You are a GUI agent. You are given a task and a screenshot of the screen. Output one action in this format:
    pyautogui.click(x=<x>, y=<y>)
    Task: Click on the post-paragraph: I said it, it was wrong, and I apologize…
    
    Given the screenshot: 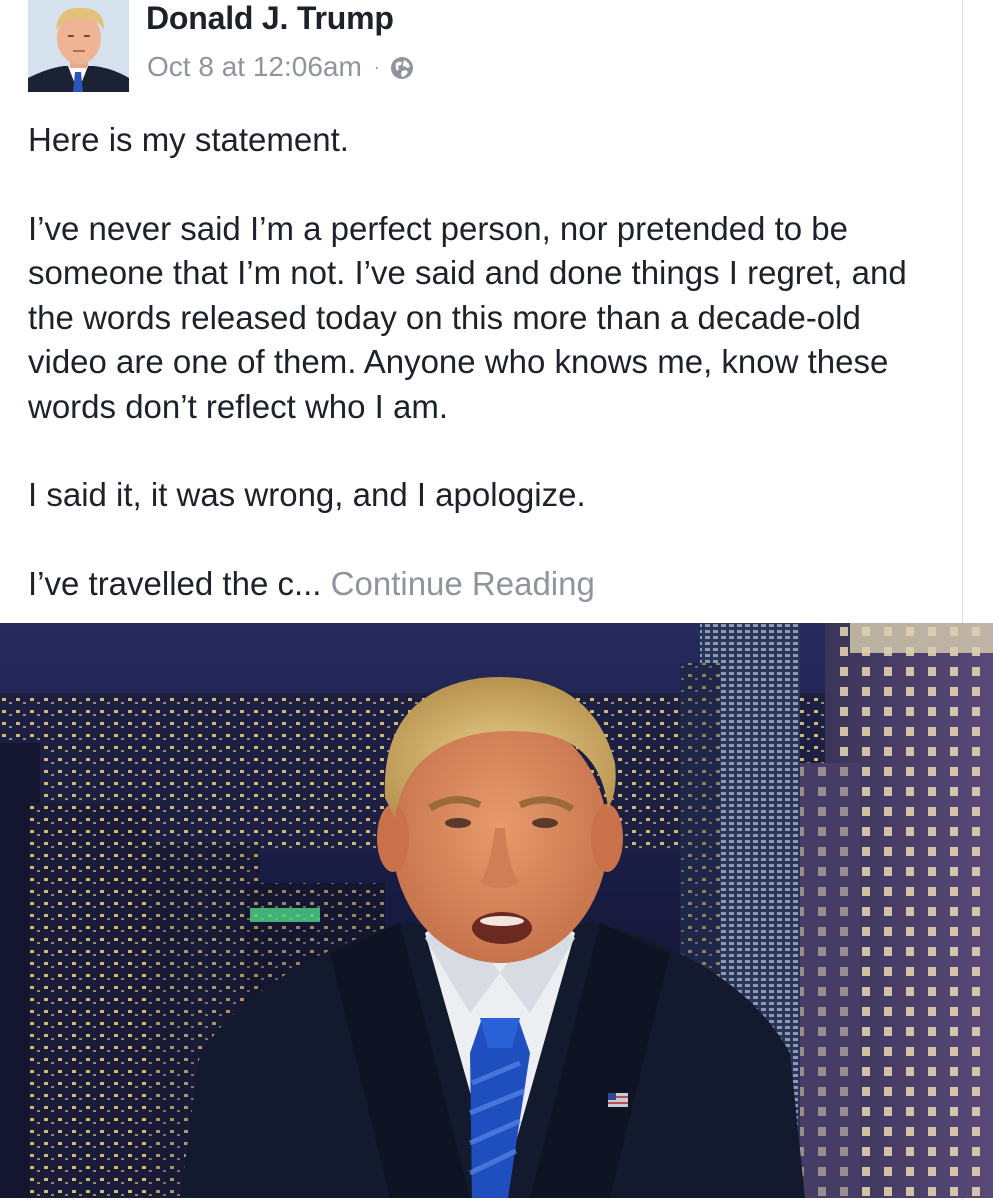 What is the action you would take?
    pyautogui.click(x=307, y=494)
    